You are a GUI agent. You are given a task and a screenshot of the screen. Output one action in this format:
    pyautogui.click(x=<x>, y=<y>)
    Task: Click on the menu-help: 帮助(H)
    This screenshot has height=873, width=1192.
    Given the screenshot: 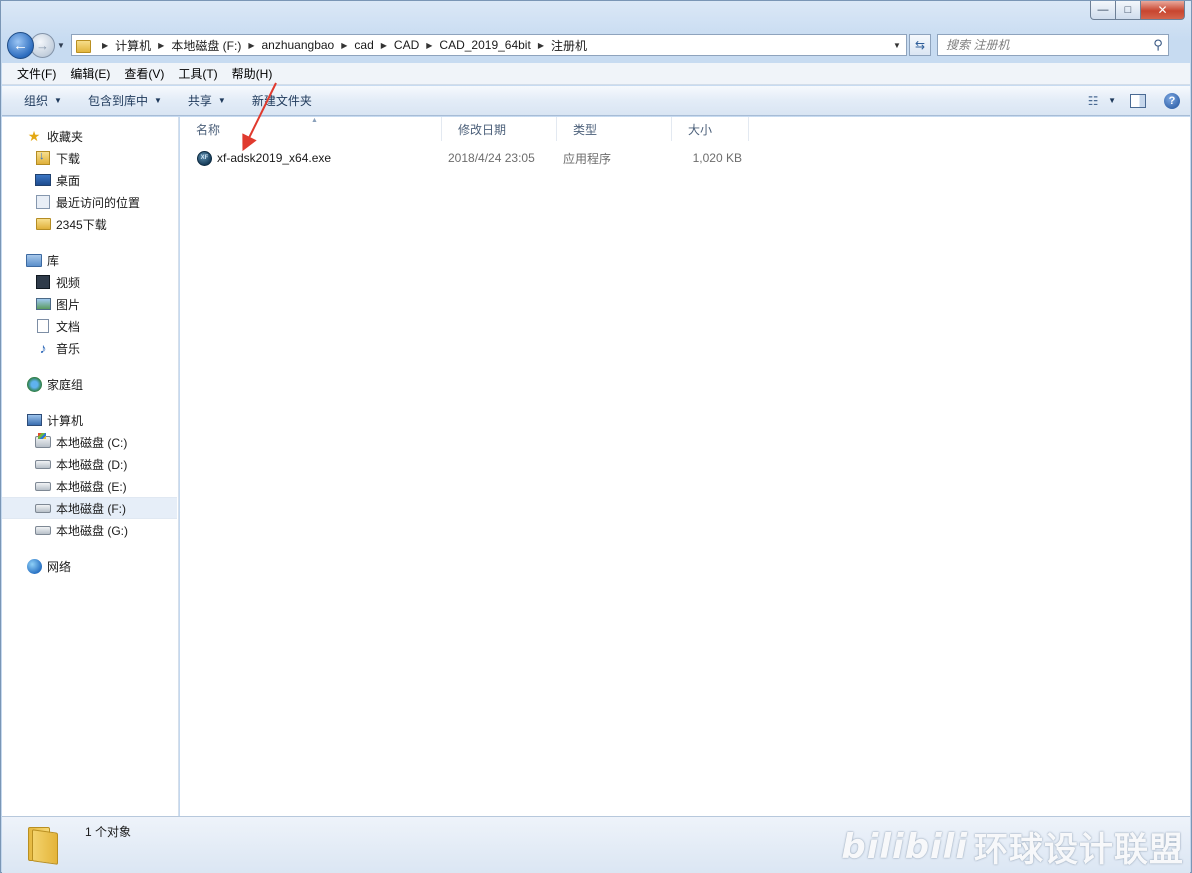 What is the action you would take?
    pyautogui.click(x=252, y=73)
    